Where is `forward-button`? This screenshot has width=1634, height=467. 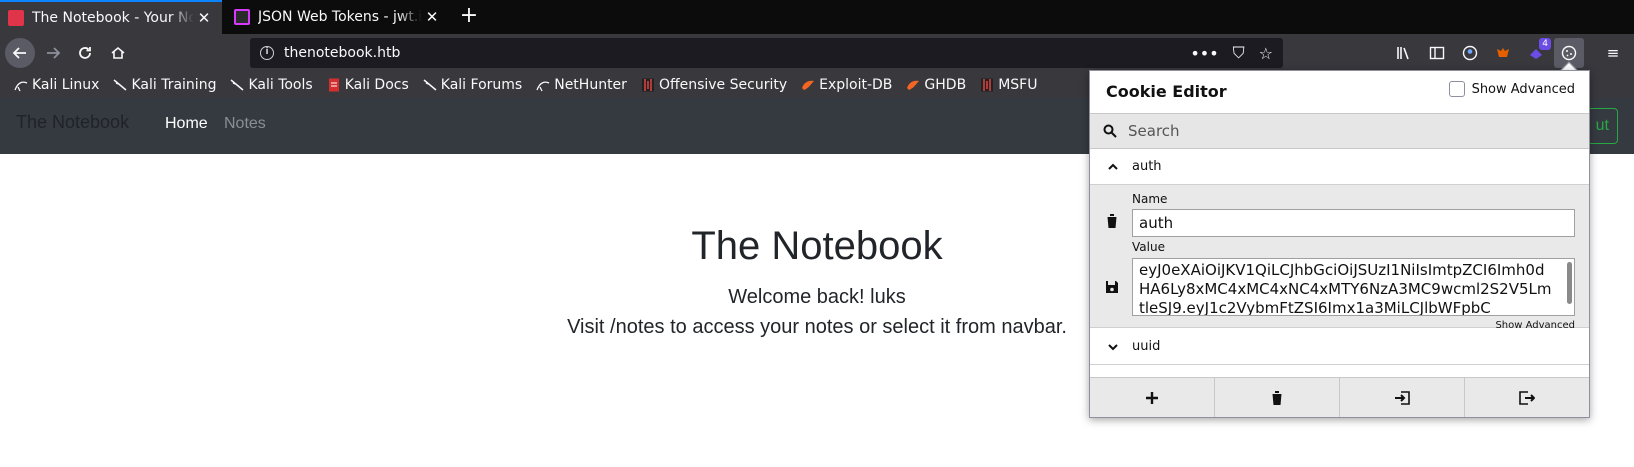
forward-button is located at coordinates (53, 53).